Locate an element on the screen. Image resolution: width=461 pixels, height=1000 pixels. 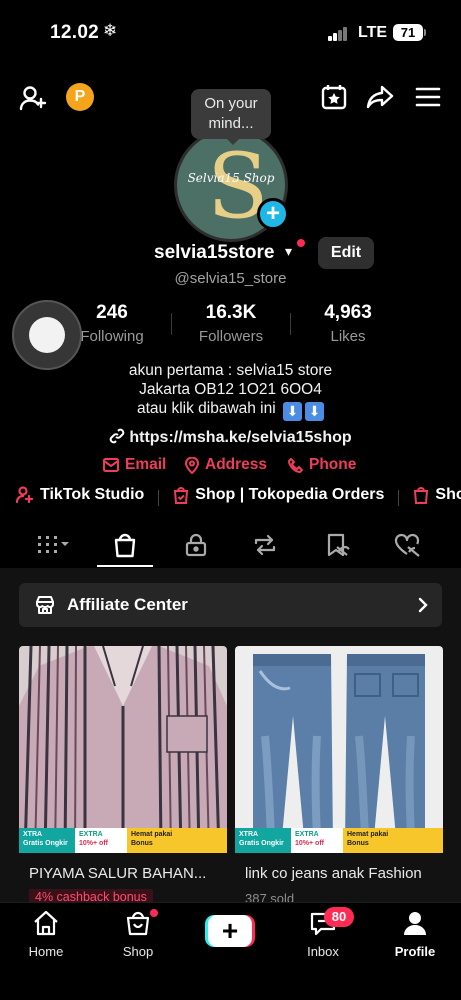
nav-profile-label: Profile is located at coordinates (415, 951).